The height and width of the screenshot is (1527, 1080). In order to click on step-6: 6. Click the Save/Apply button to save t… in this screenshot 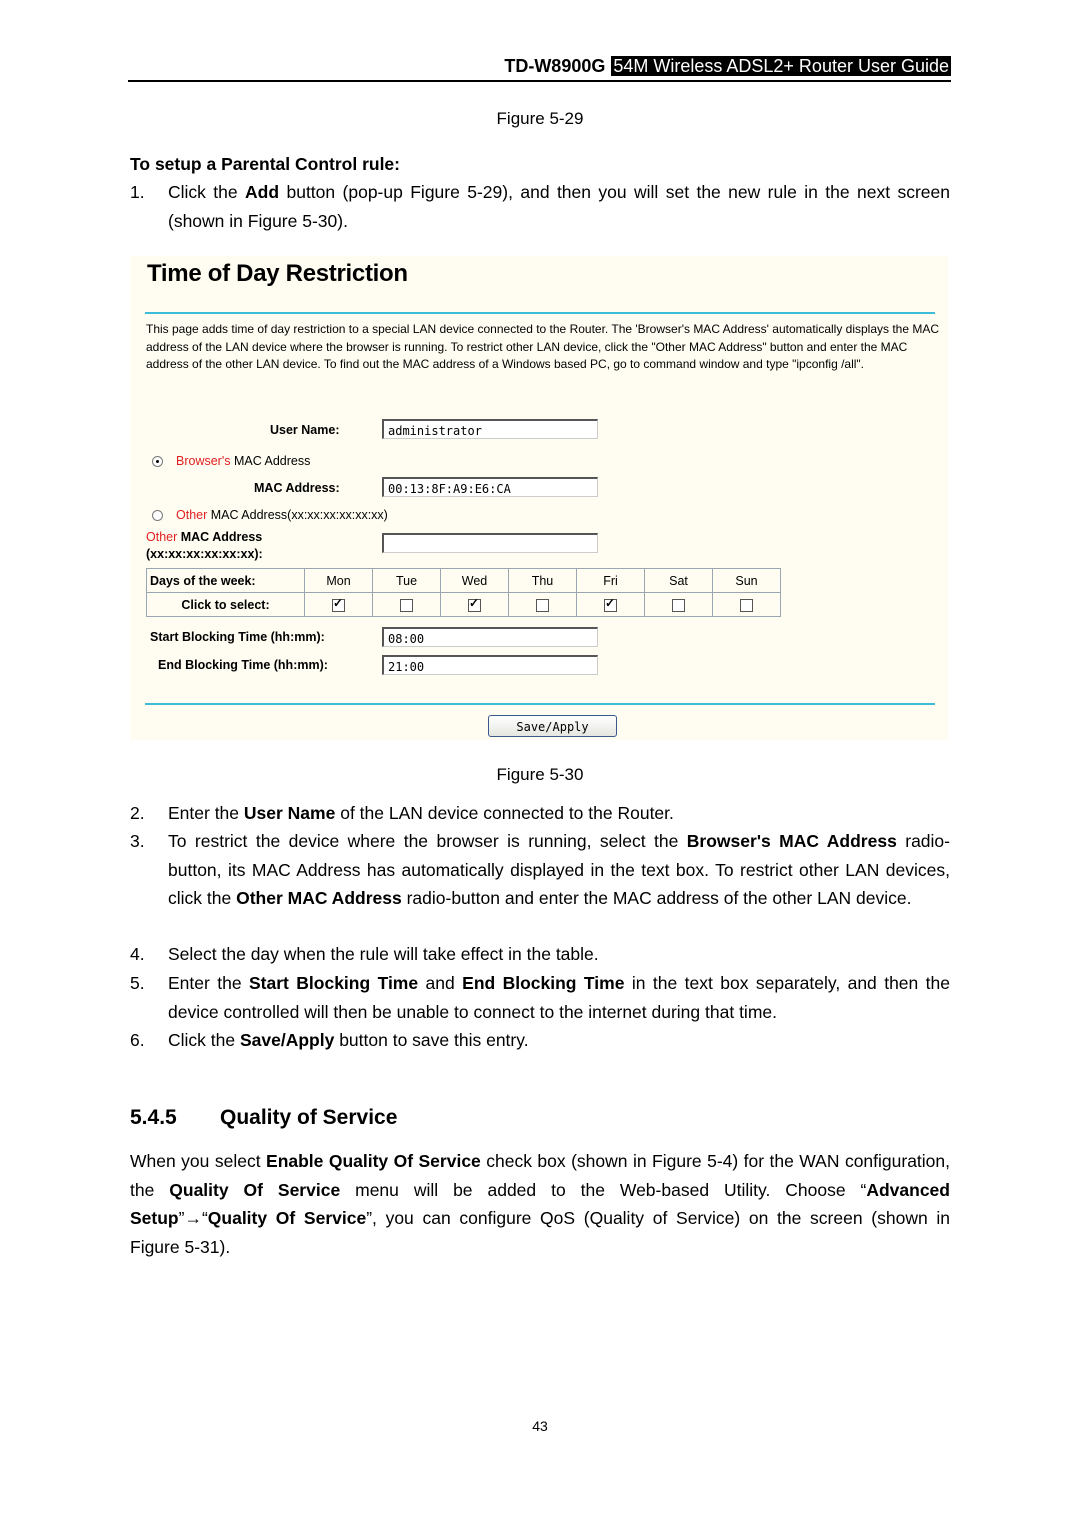, I will do `click(540, 1040)`.